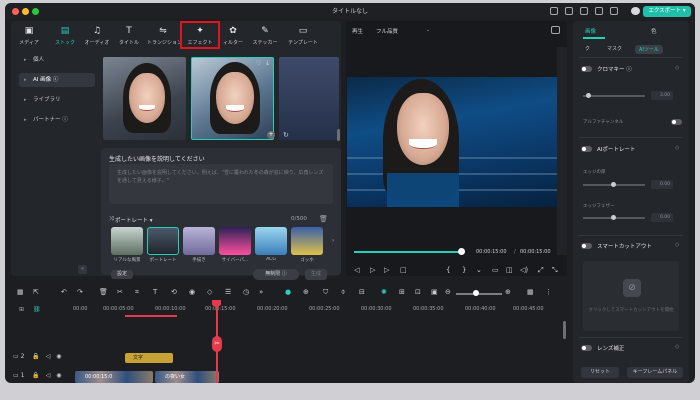 The height and width of the screenshot is (400, 700). Describe the element at coordinates (479, 270) in the screenshot. I see `more-icon: ⌄` at that location.